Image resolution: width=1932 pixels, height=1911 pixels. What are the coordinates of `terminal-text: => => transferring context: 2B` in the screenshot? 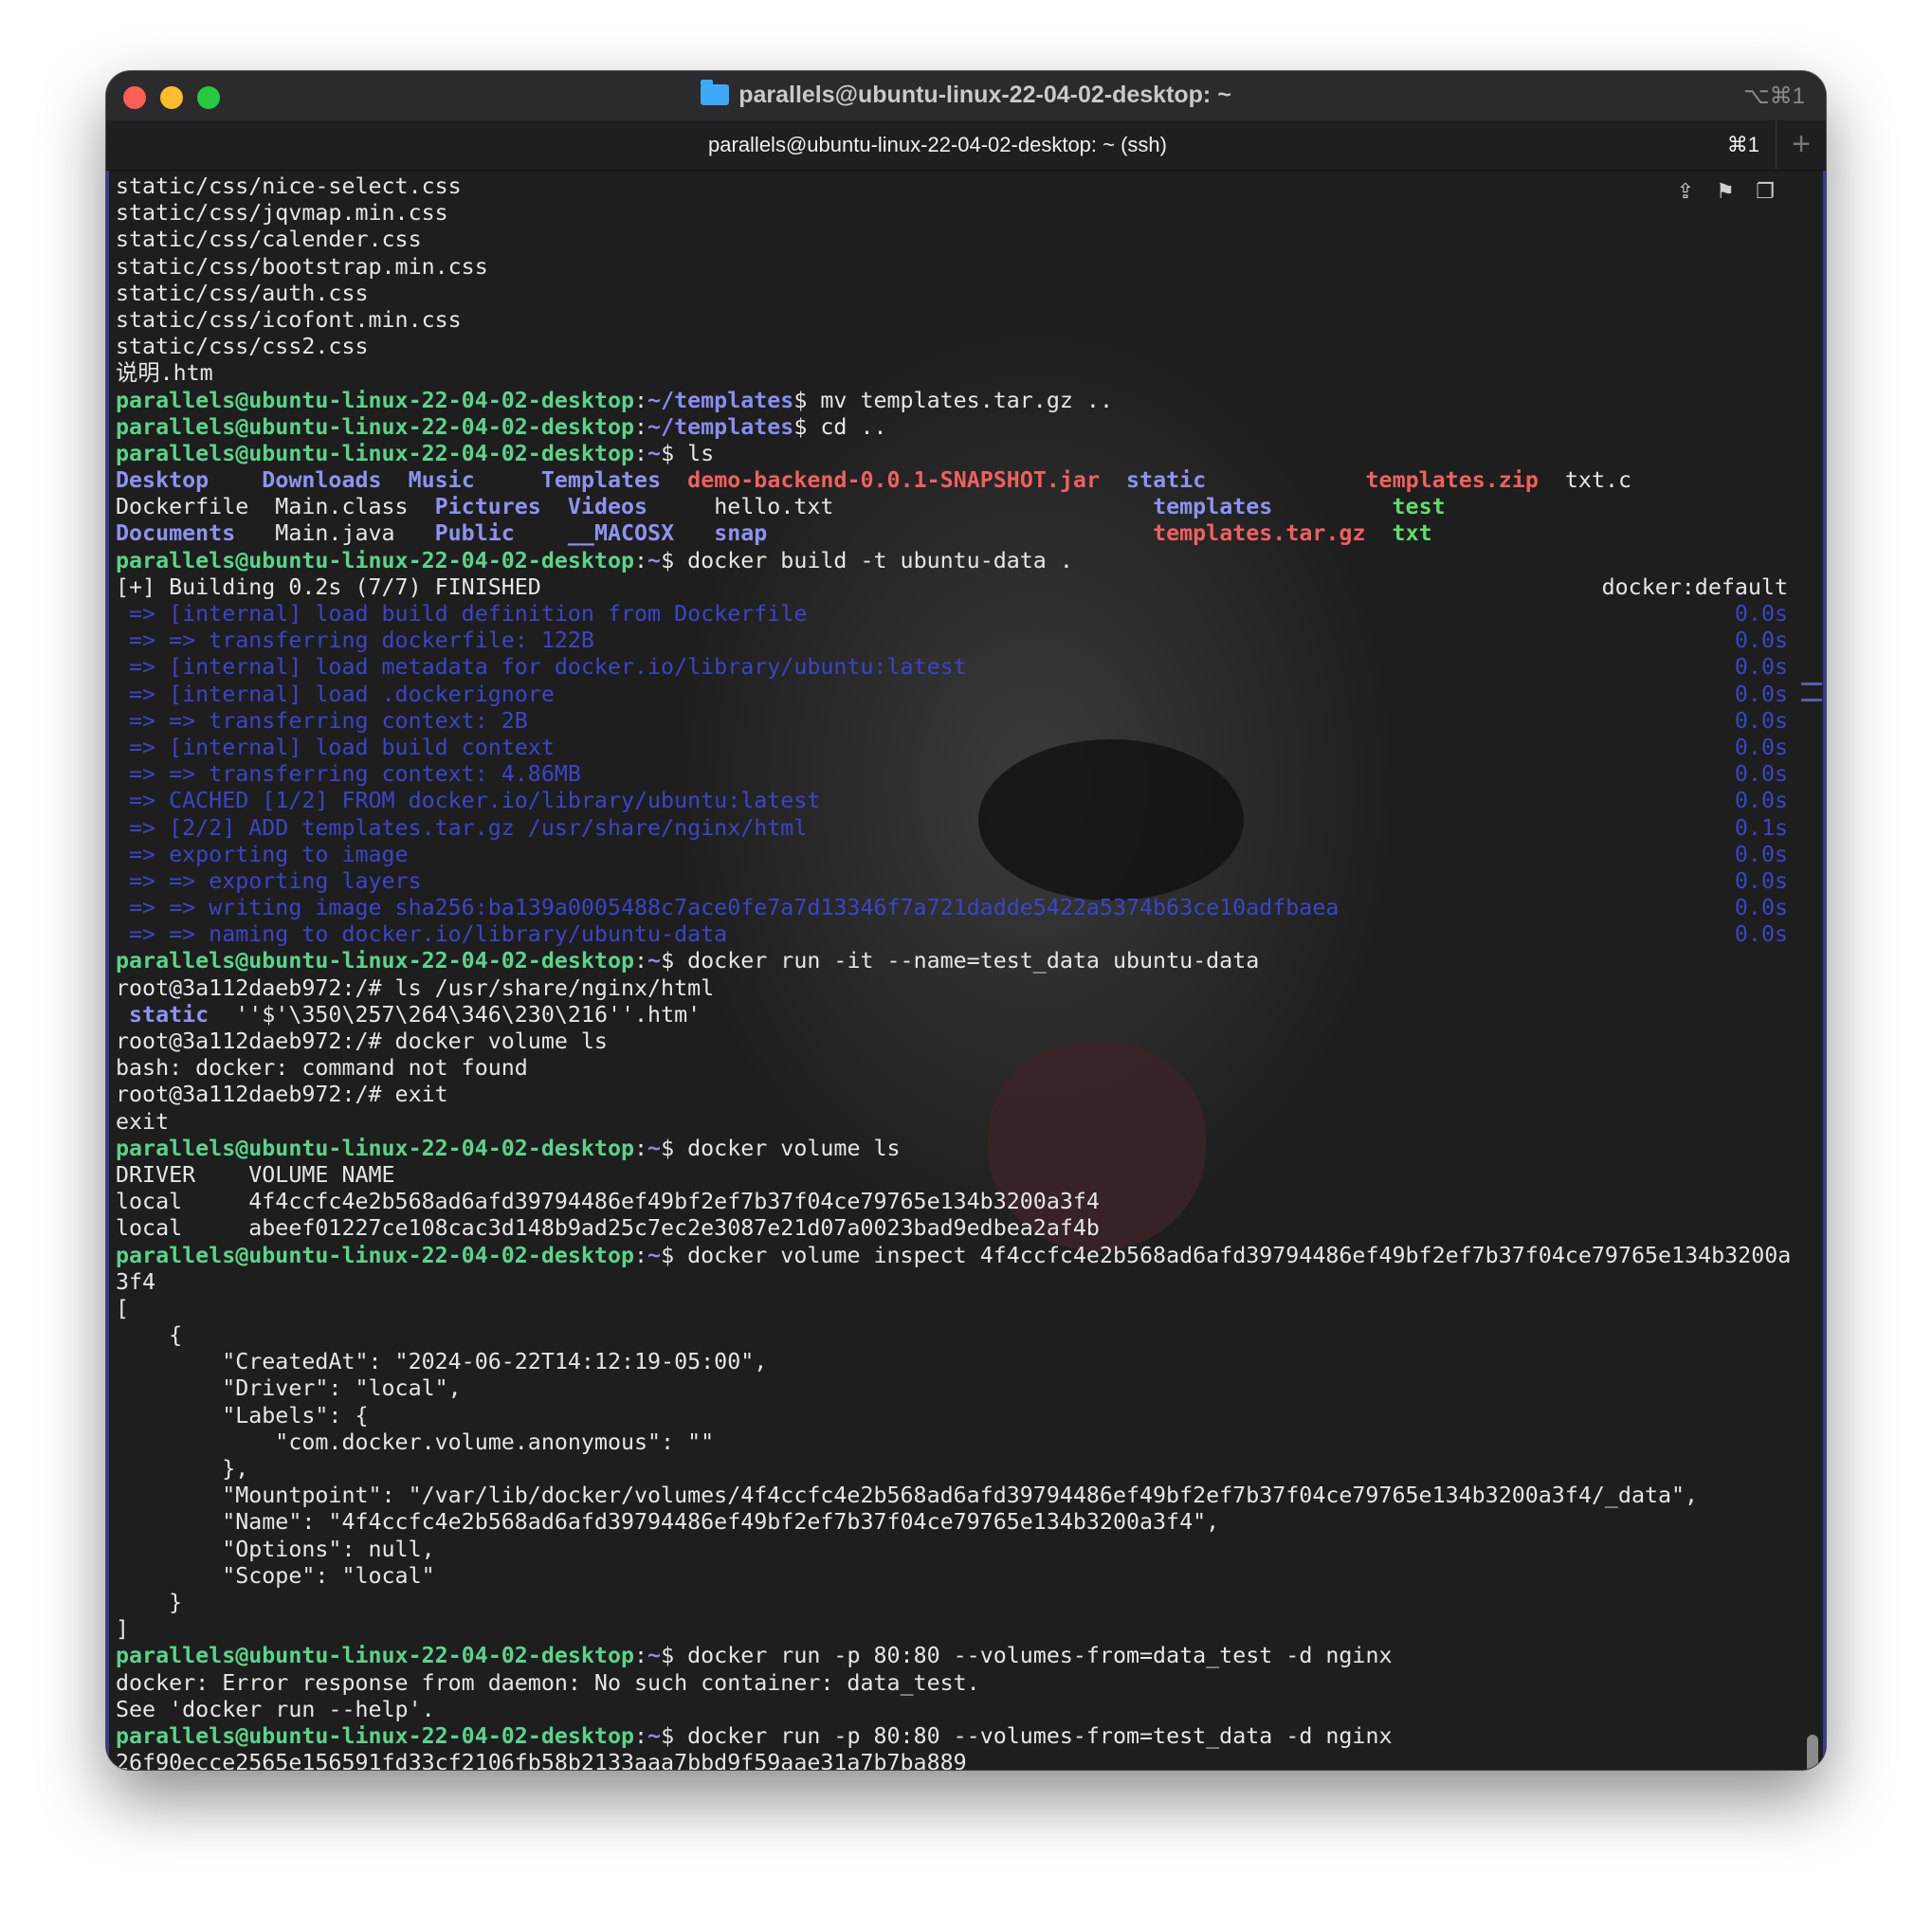 It's located at (322, 720).